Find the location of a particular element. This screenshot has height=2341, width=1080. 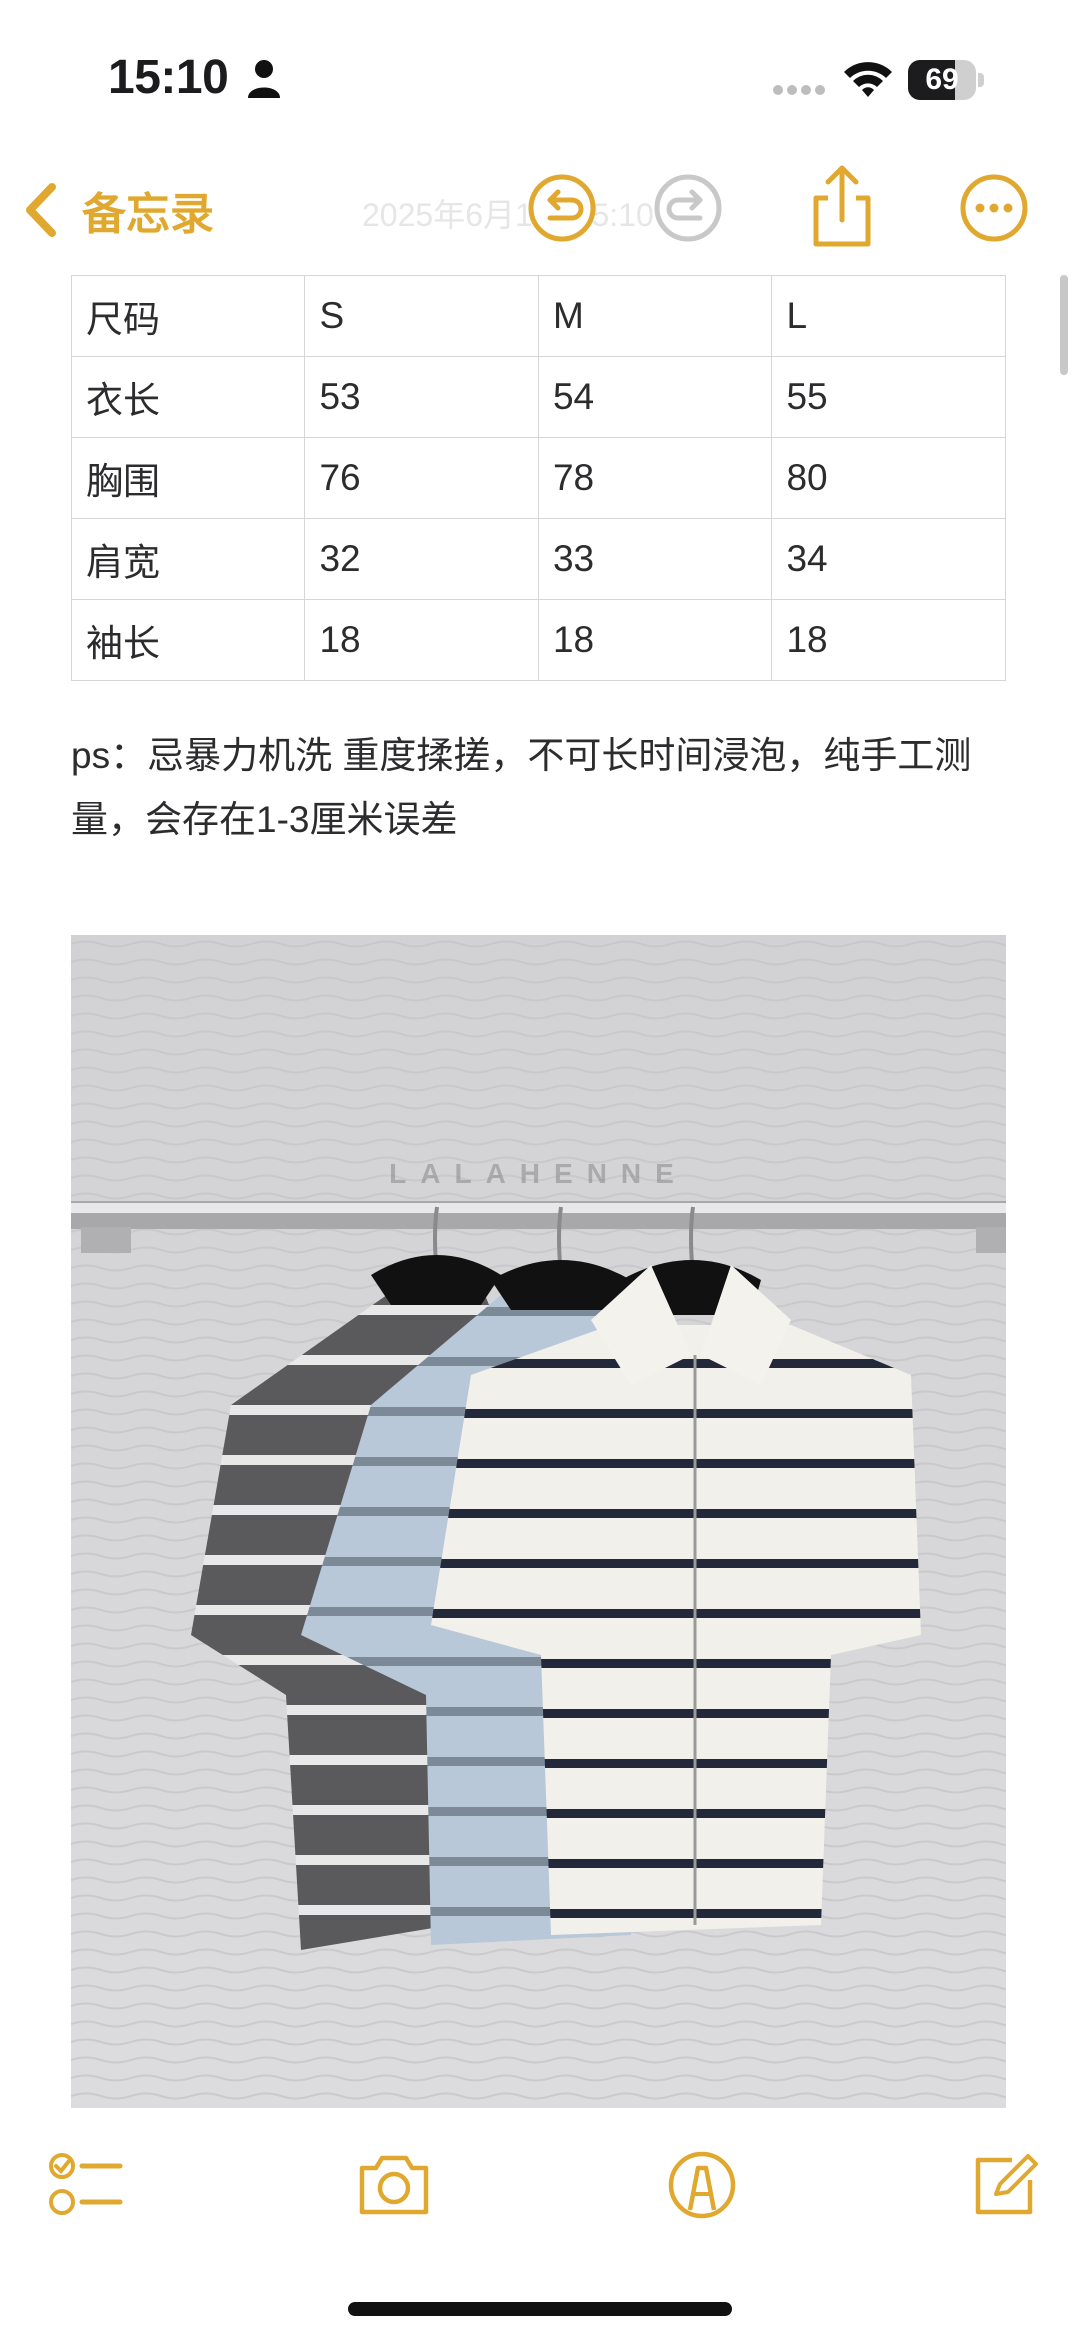

status-time: 15:10 is located at coordinates (168, 77).